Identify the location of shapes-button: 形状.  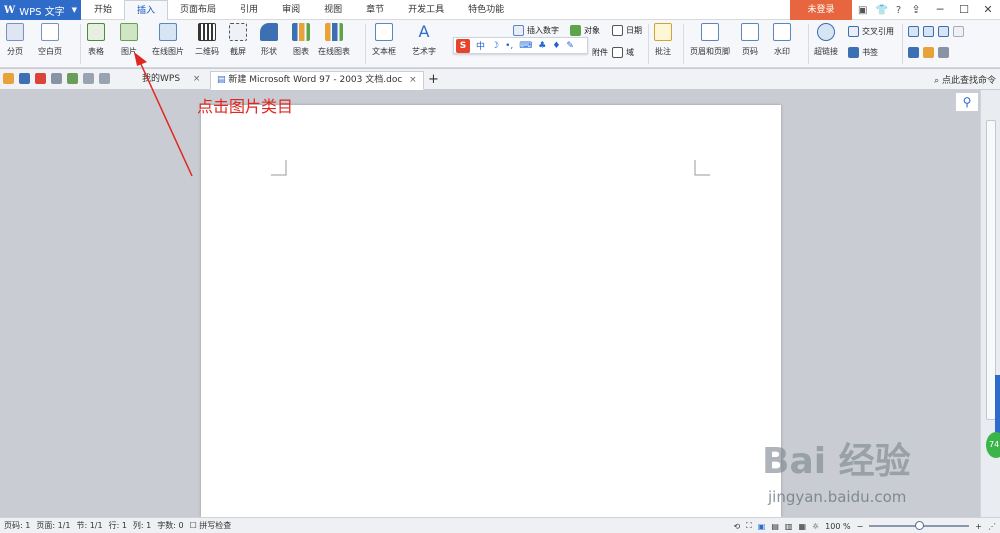
(269, 40).